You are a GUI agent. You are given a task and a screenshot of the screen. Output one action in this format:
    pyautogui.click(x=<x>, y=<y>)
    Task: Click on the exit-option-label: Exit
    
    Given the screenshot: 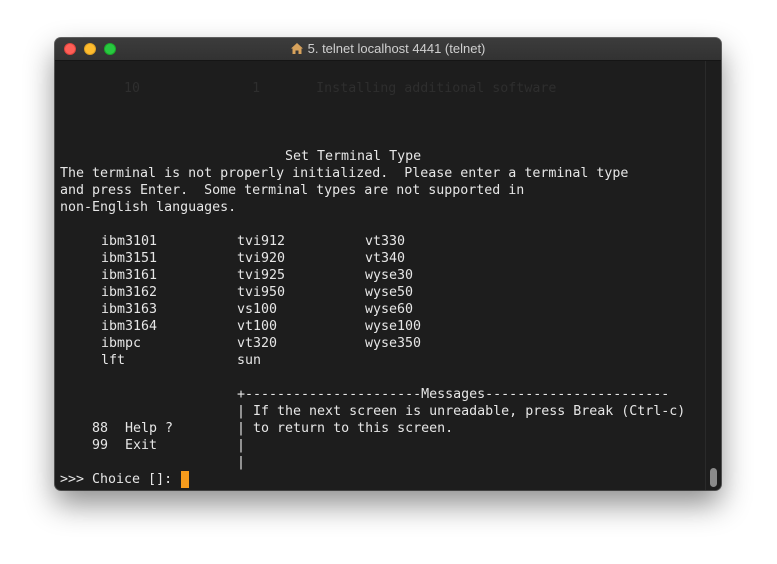 What is the action you would take?
    pyautogui.click(x=141, y=445)
    